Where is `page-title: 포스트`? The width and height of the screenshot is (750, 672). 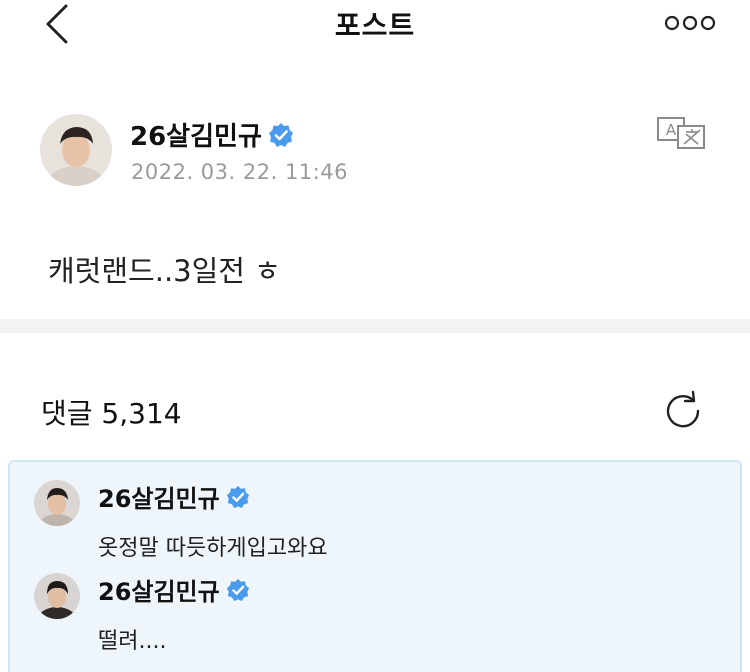 page-title: 포스트 is located at coordinates (375, 25).